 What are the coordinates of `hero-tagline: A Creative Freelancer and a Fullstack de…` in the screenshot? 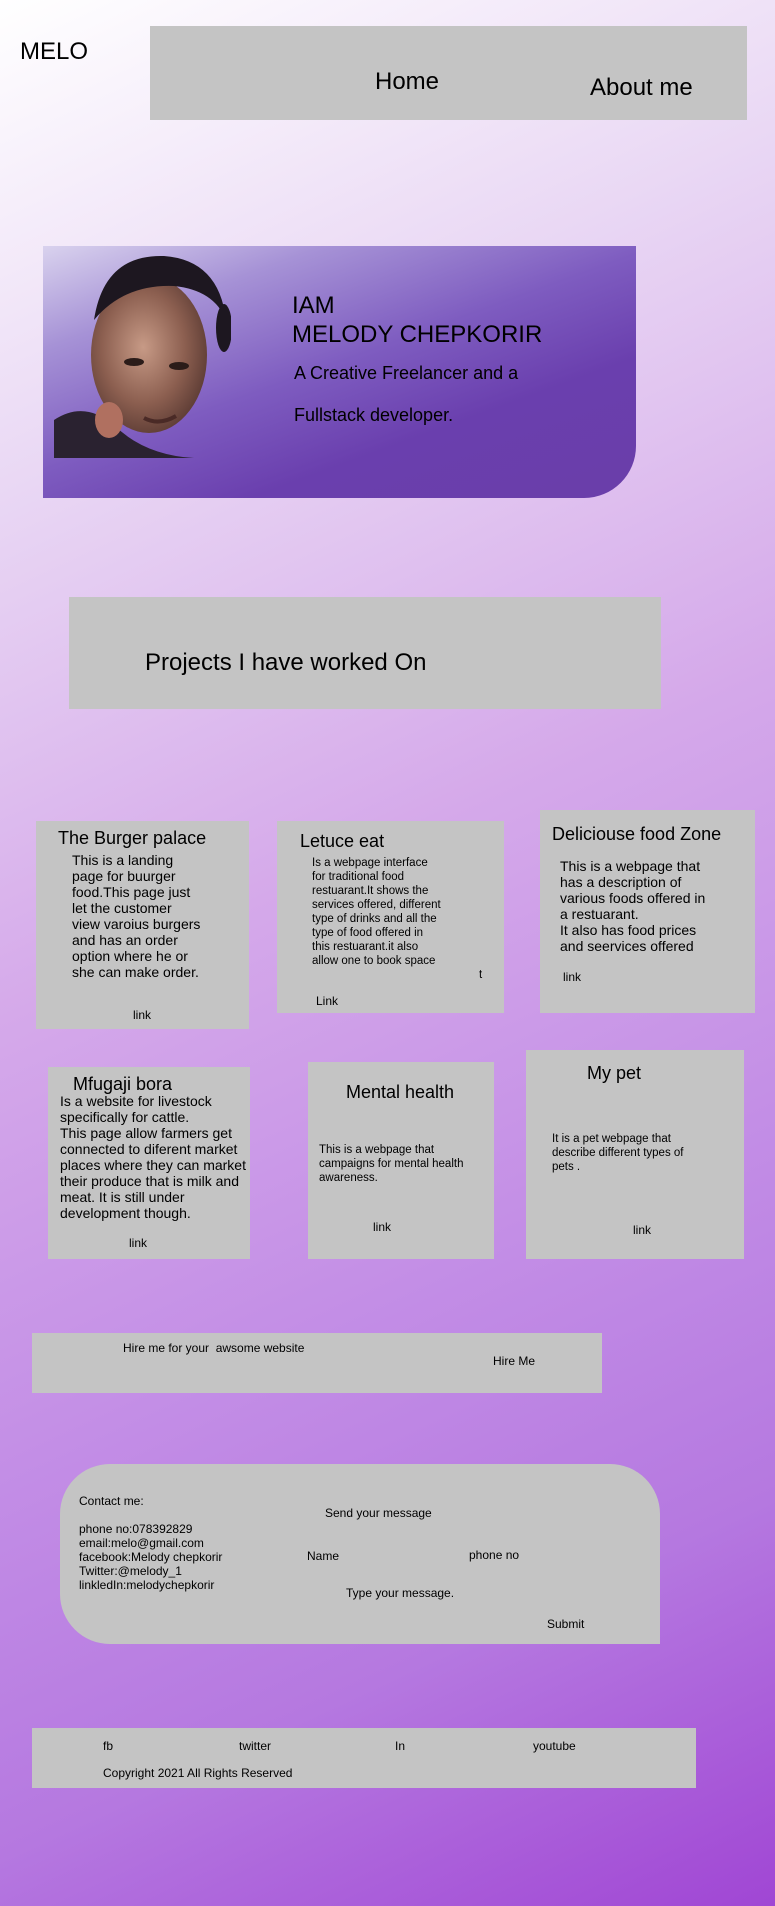 It's located at (459, 394).